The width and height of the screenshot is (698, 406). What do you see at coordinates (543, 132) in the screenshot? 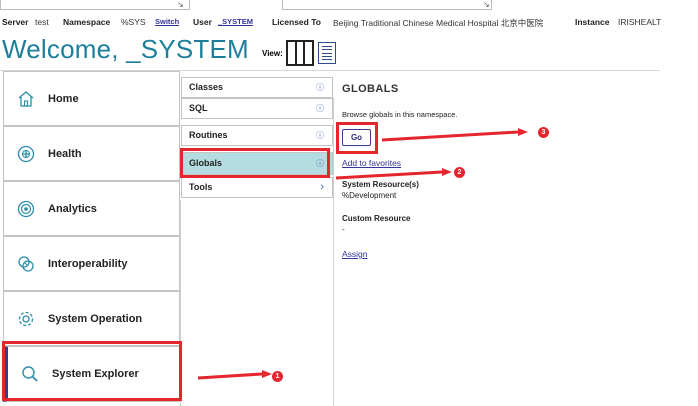
I see `step-badge-3: 3` at bounding box center [543, 132].